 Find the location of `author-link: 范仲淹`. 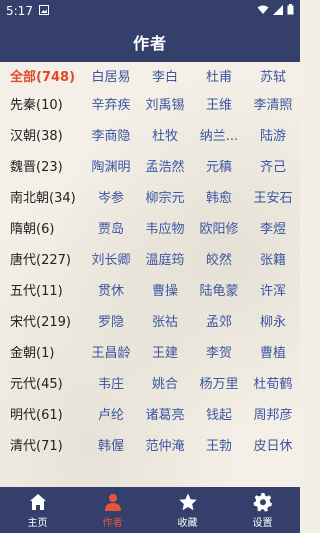

author-link: 范仲淹 is located at coordinates (165, 444).